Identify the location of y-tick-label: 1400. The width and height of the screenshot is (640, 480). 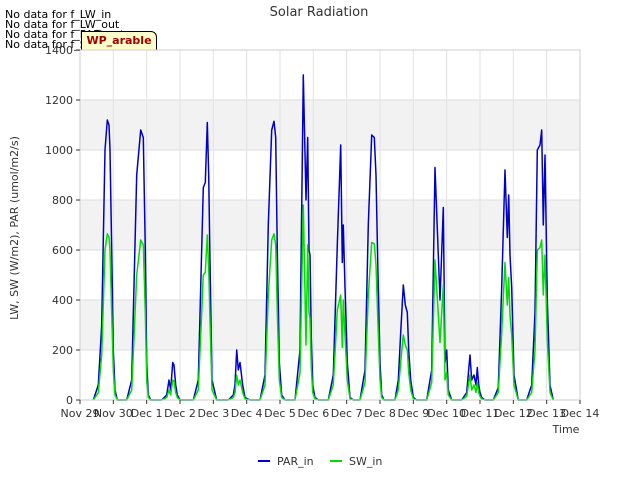
(59, 50).